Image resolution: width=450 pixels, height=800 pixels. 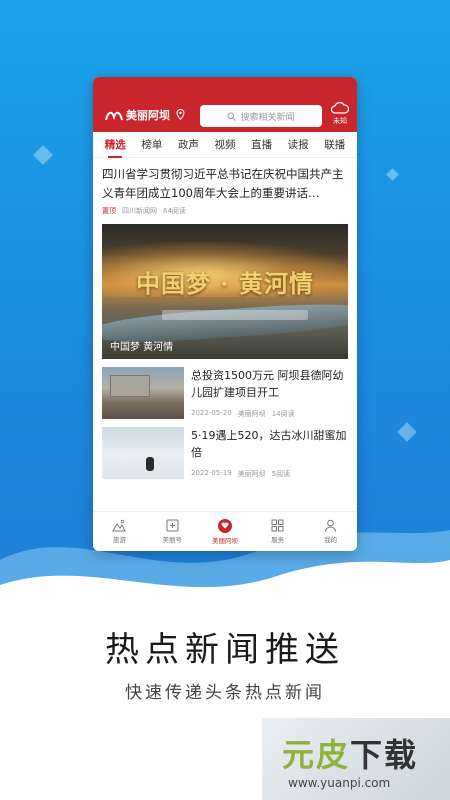 I want to click on tabbar-service: 服务, so click(x=277, y=531).